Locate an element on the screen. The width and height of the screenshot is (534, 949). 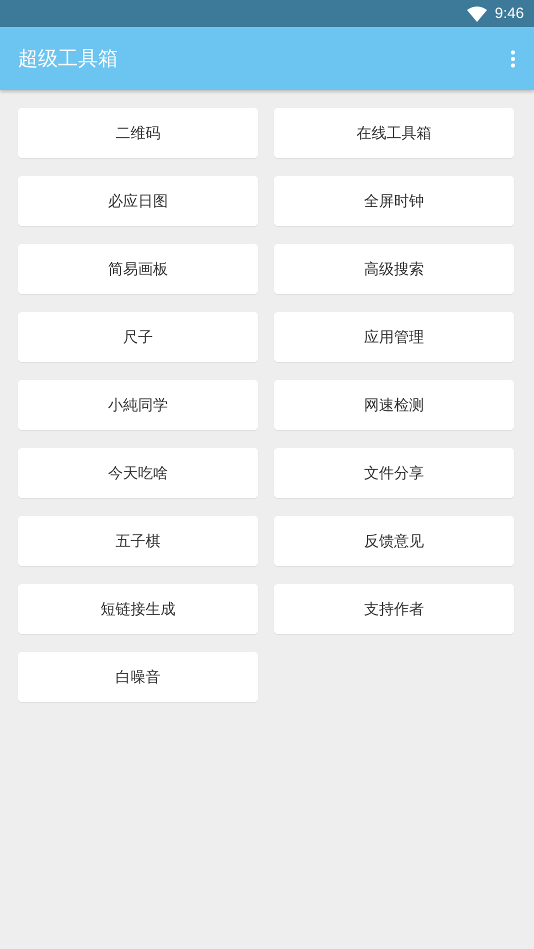
tool-button: 白噪音 is located at coordinates (138, 677).